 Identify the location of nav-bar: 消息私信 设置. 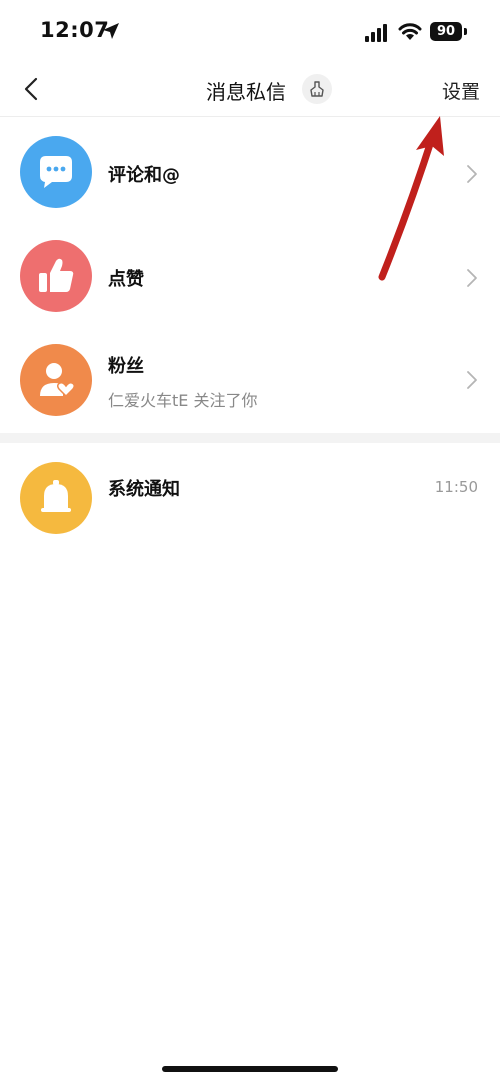
(250, 90).